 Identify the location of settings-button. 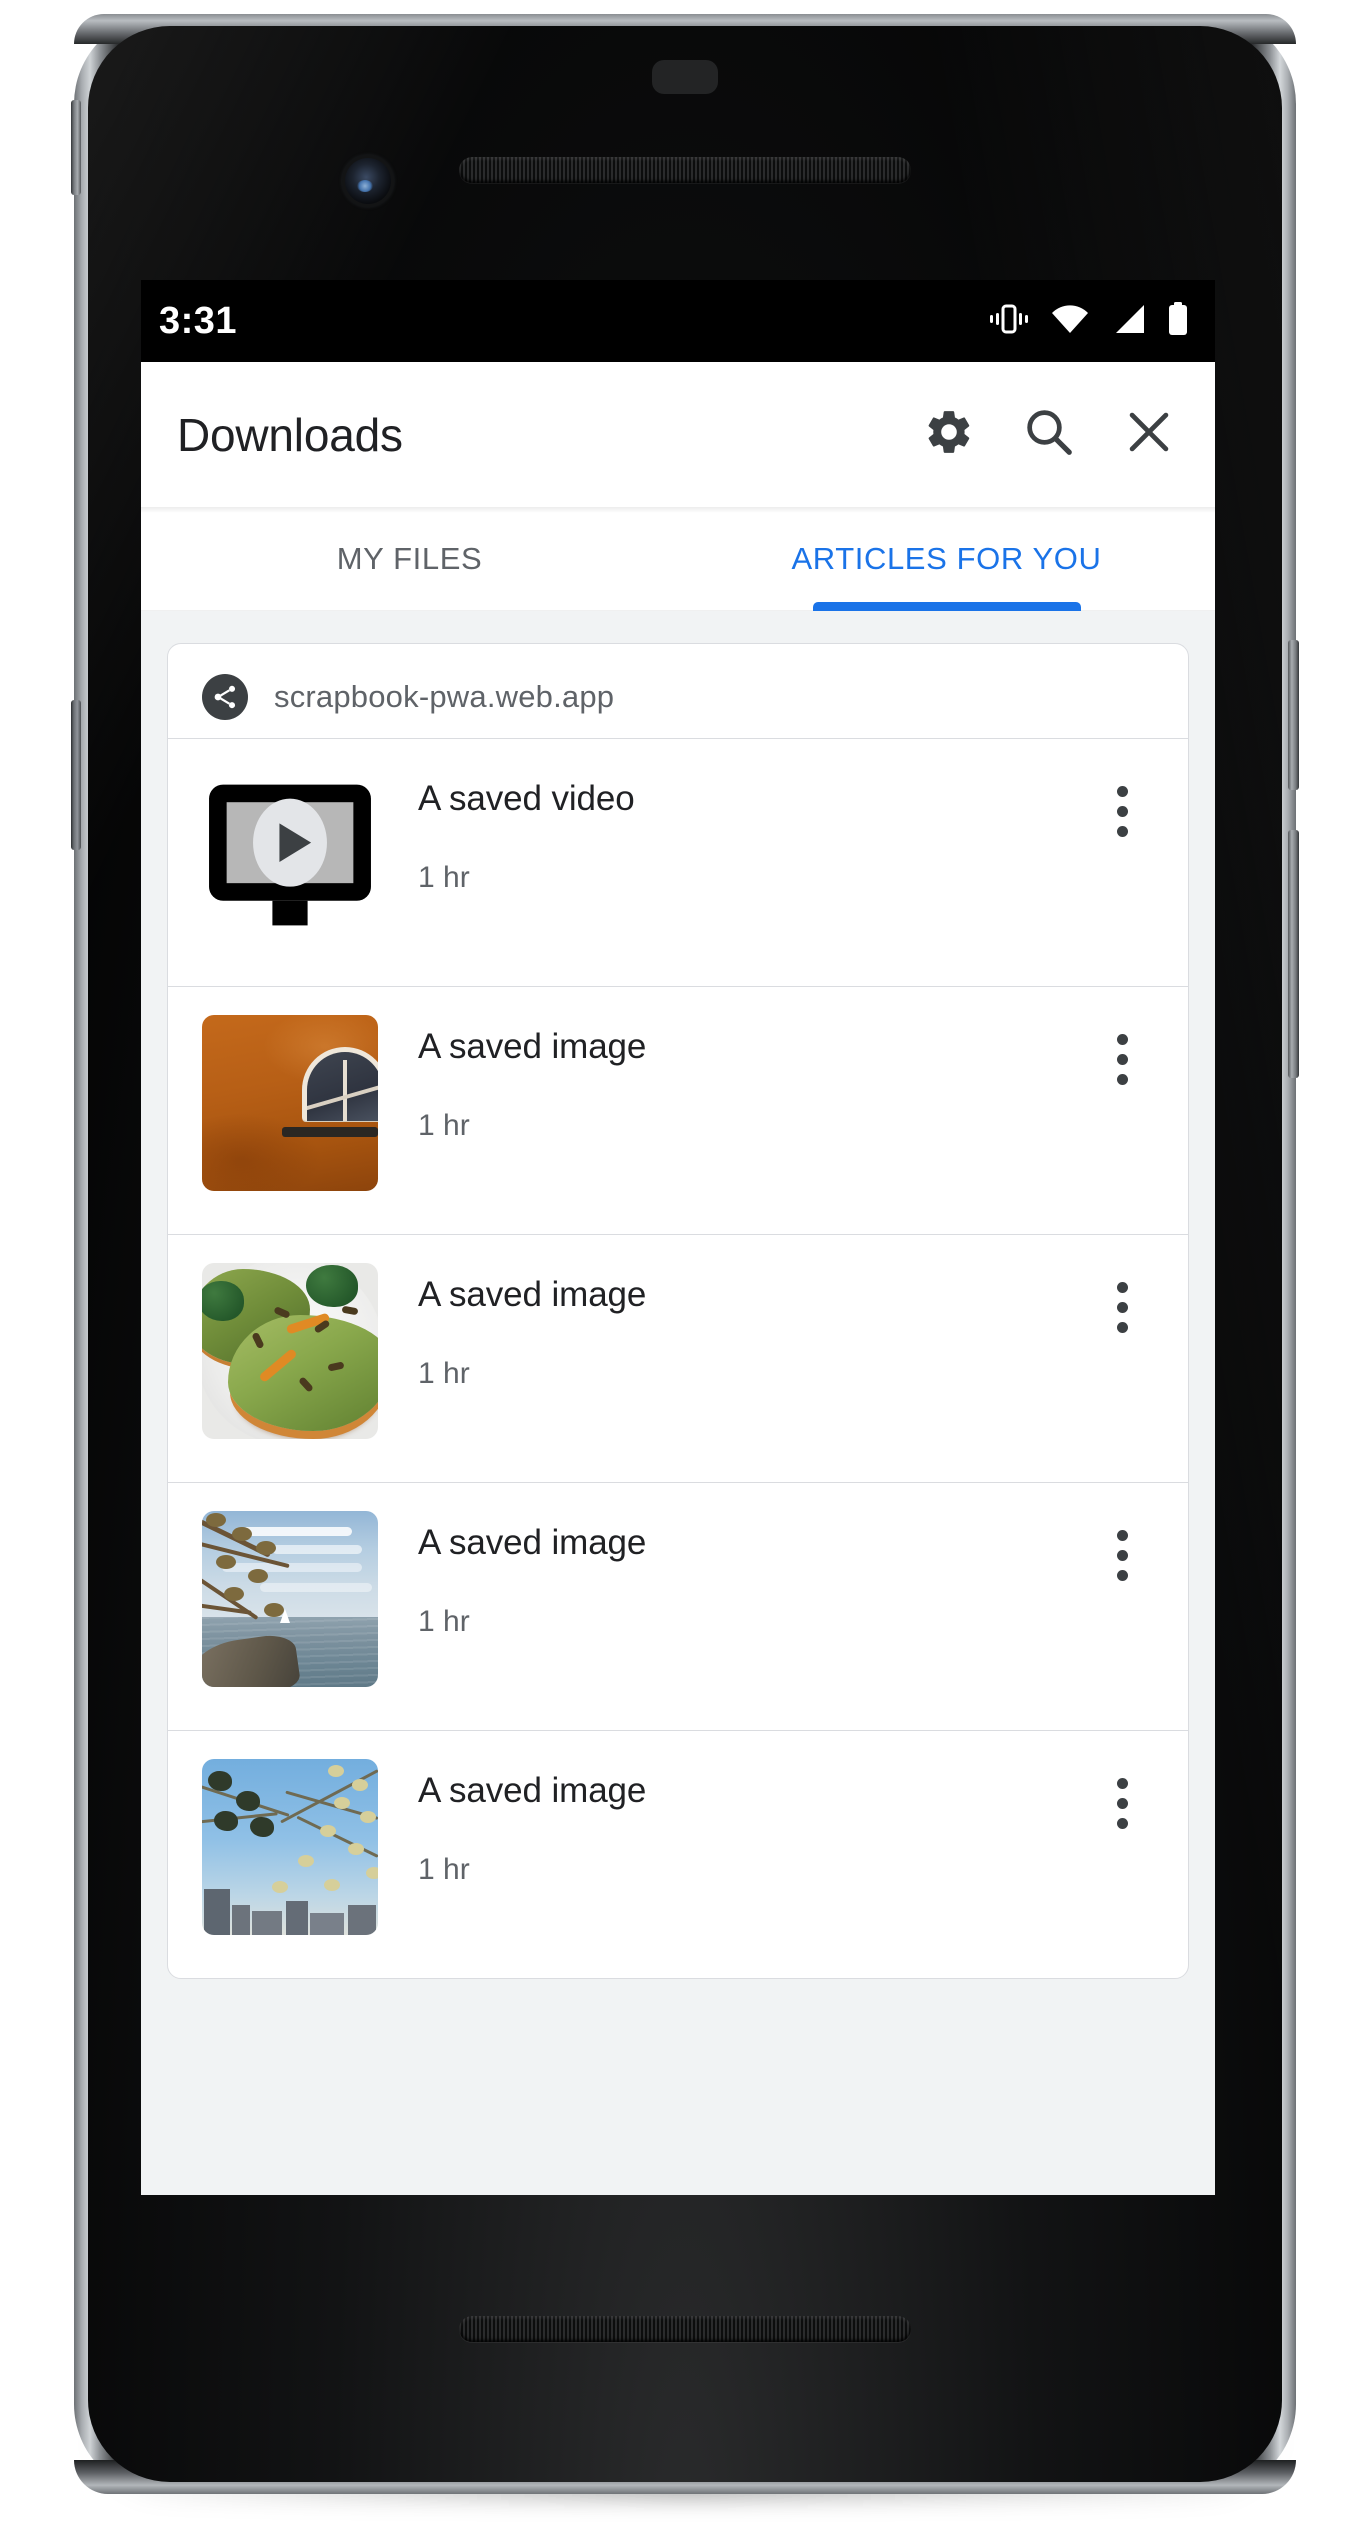
(949, 435).